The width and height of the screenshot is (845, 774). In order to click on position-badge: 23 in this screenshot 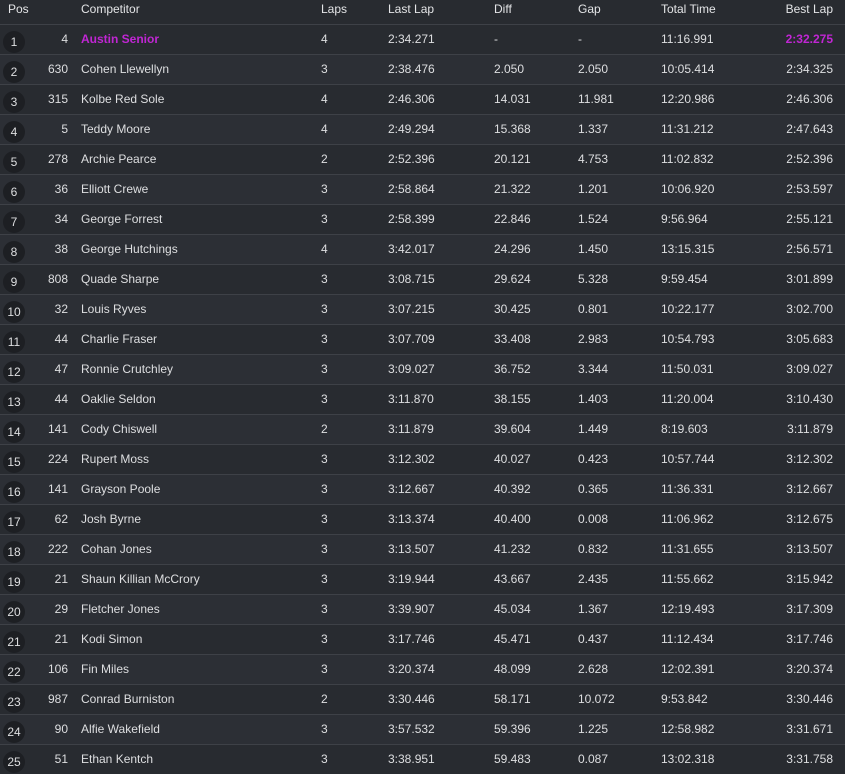, I will do `click(14, 702)`.